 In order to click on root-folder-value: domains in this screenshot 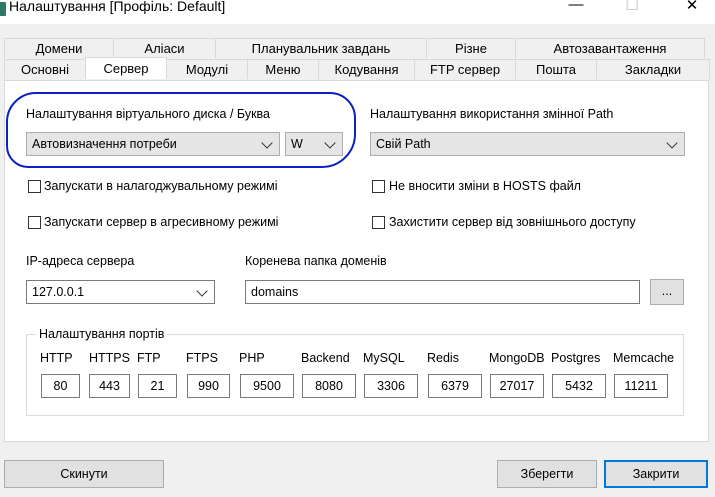, I will do `click(275, 292)`.